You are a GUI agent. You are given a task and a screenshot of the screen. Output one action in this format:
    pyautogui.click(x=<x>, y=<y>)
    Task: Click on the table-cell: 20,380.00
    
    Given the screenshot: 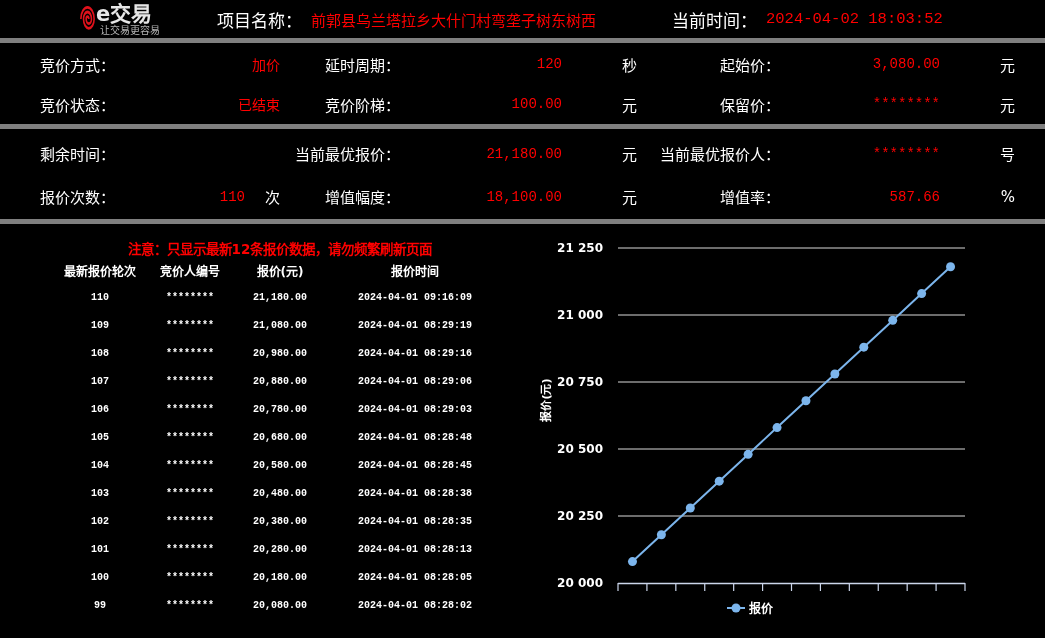 What is the action you would take?
    pyautogui.click(x=280, y=521)
    